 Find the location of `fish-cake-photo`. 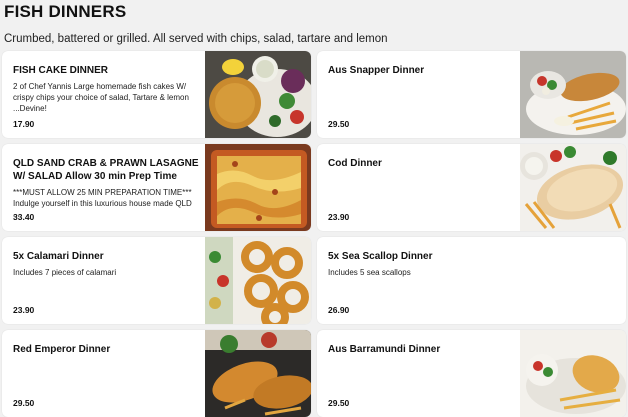

fish-cake-photo is located at coordinates (258, 94).